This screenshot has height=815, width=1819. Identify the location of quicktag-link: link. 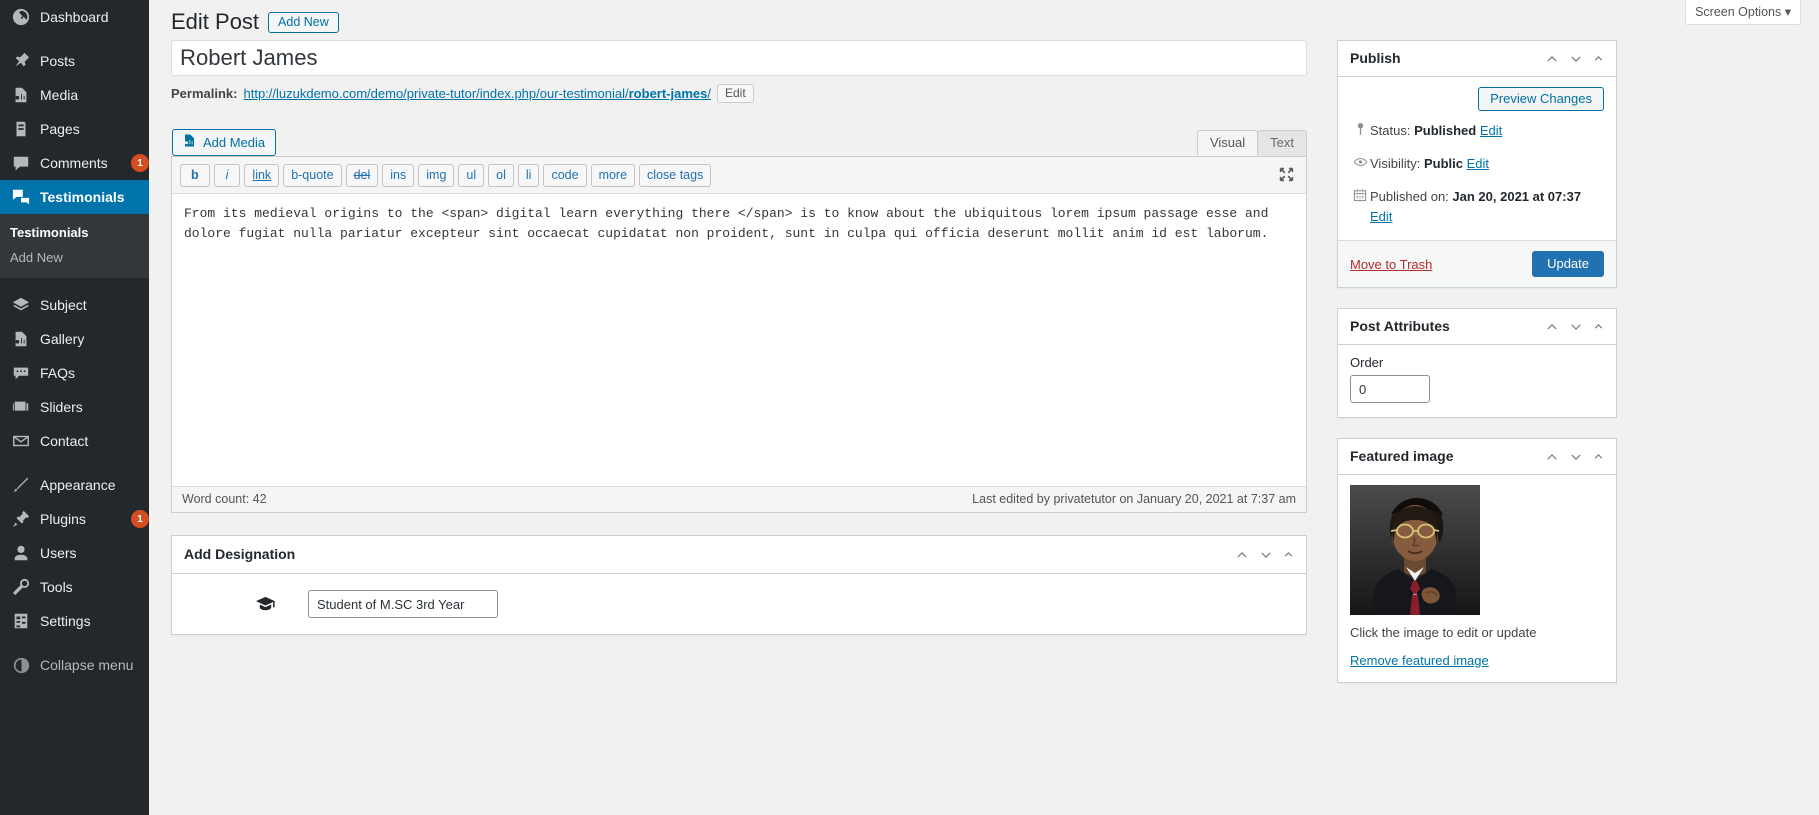
(262, 175).